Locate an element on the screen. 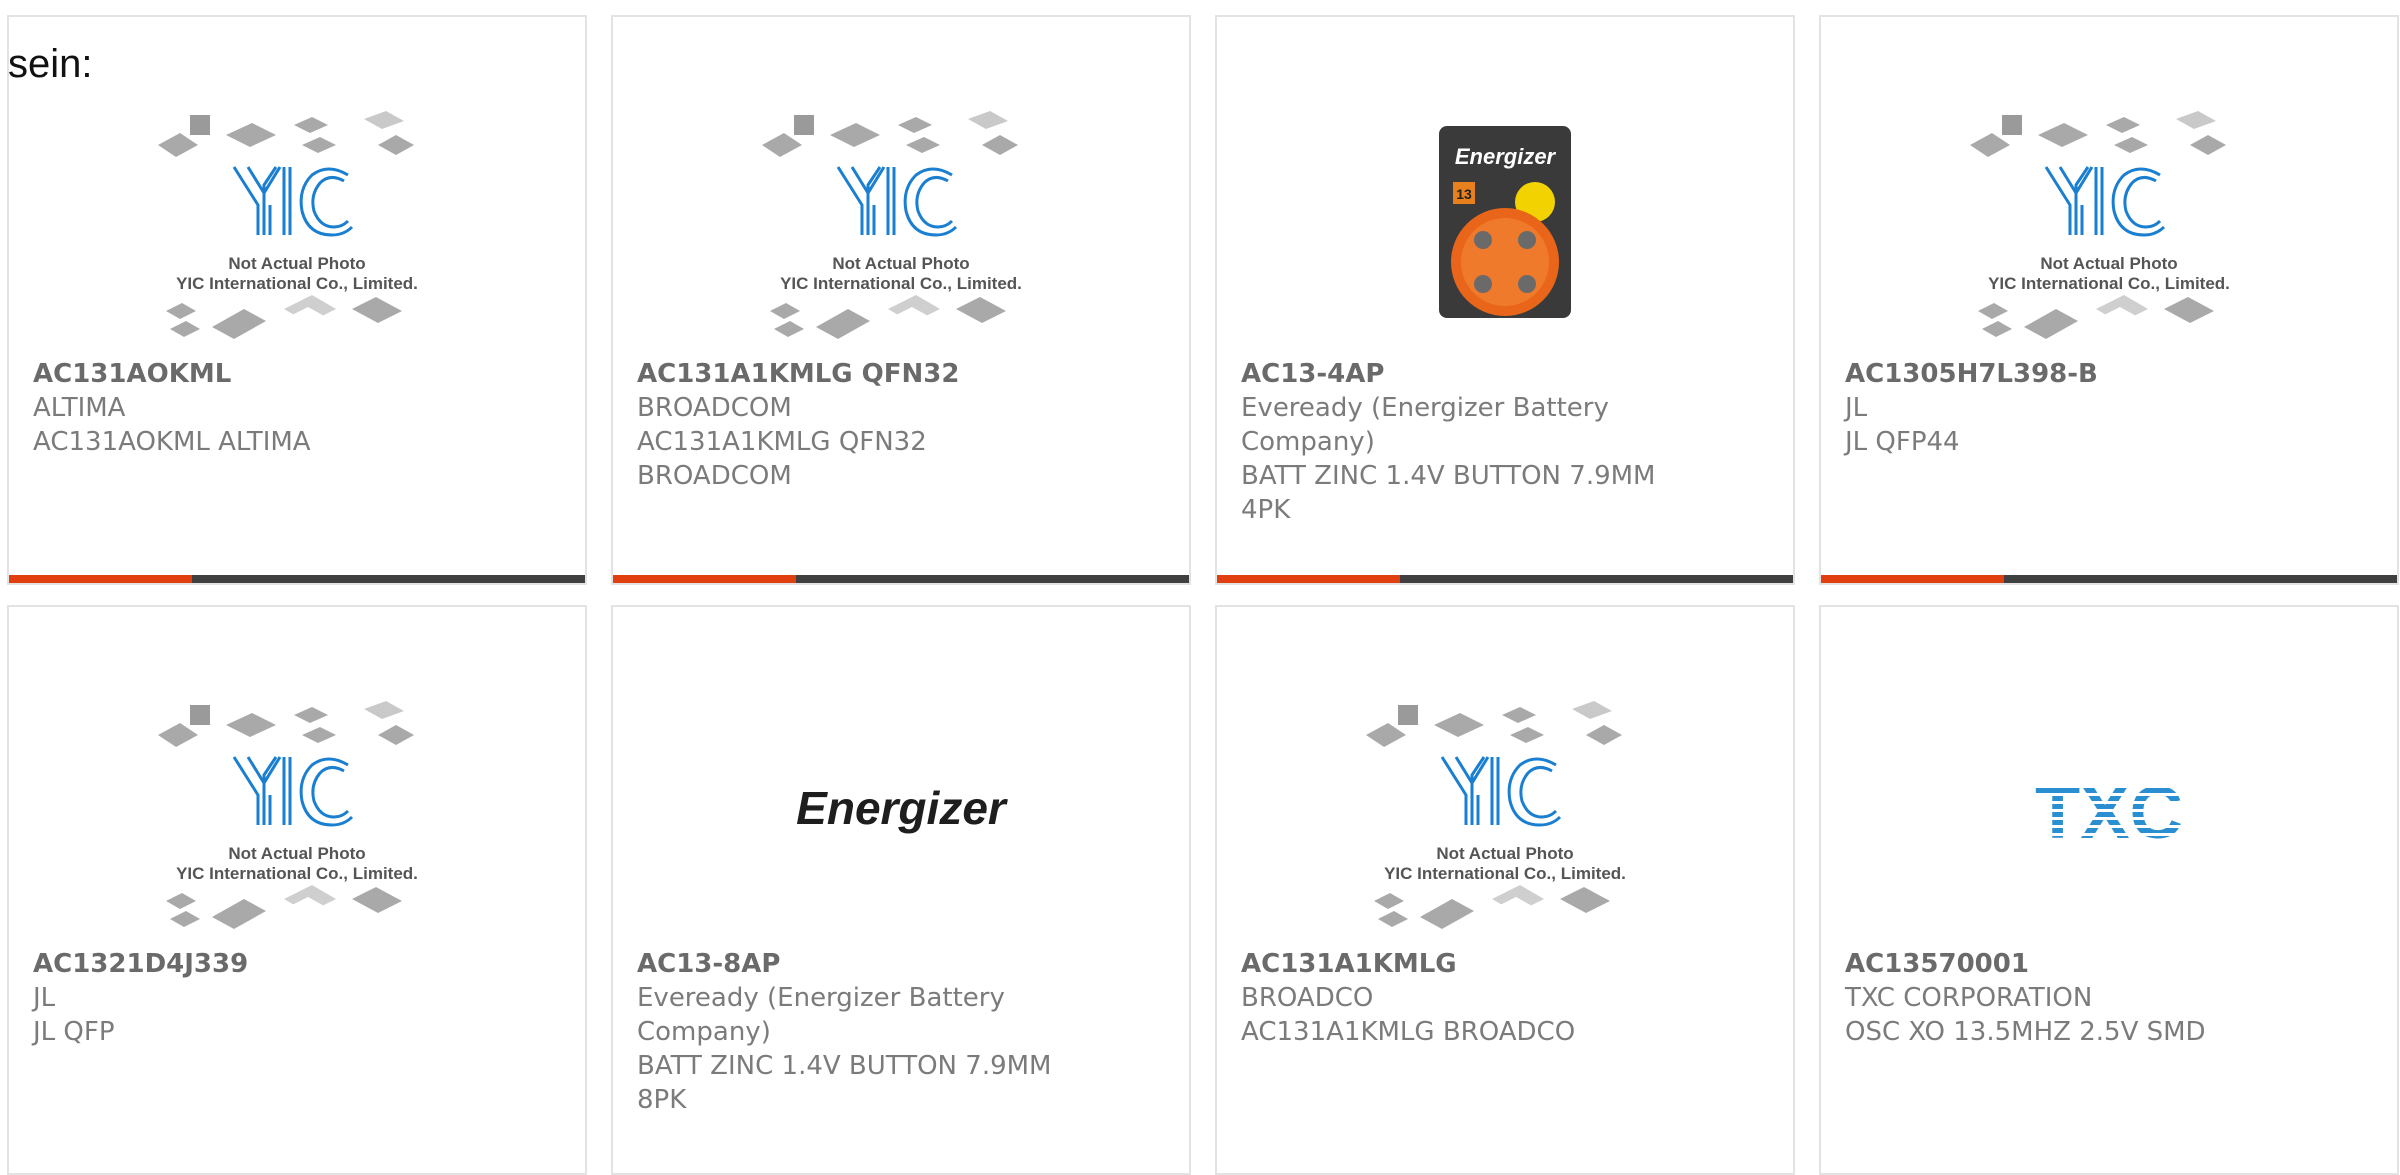  product-description: BATT ZINC 1.4V BUTTON 7.9MM 8PK is located at coordinates (844, 1083).